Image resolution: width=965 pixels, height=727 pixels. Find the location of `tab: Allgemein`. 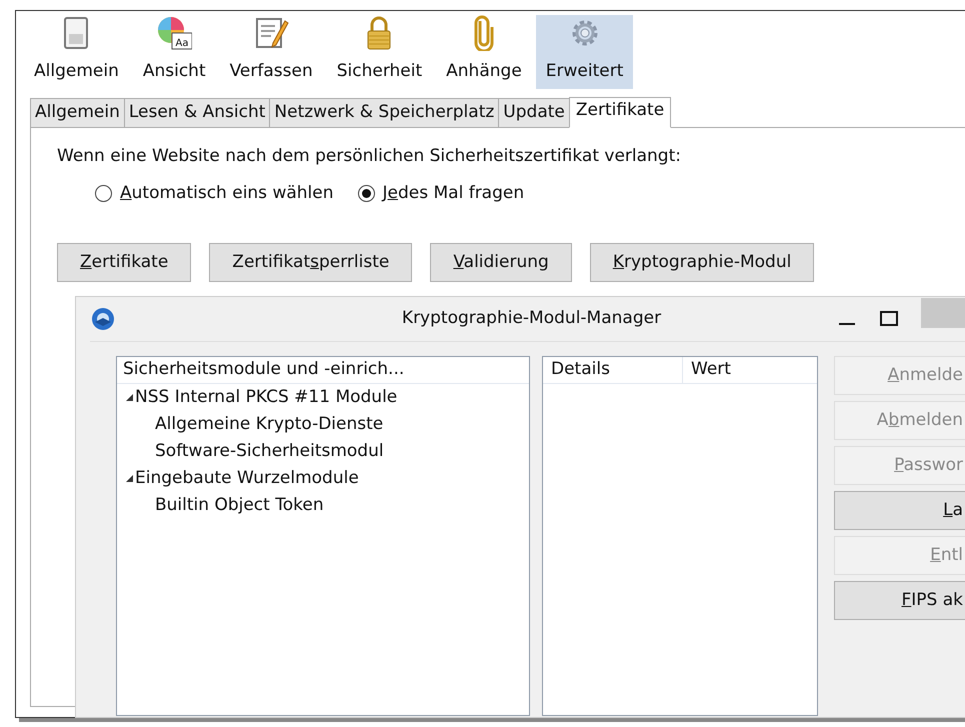

tab: Allgemein is located at coordinates (77, 113).